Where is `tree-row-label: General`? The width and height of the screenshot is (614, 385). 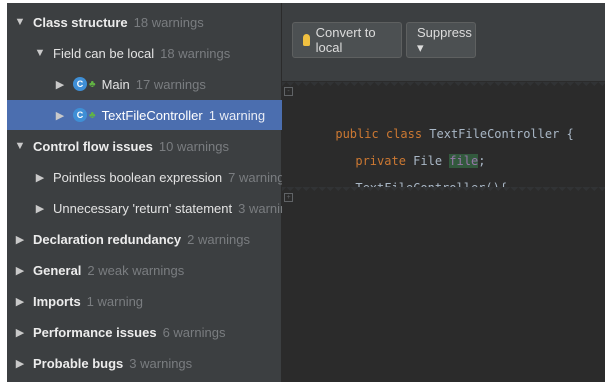 tree-row-label: General is located at coordinates (57, 270).